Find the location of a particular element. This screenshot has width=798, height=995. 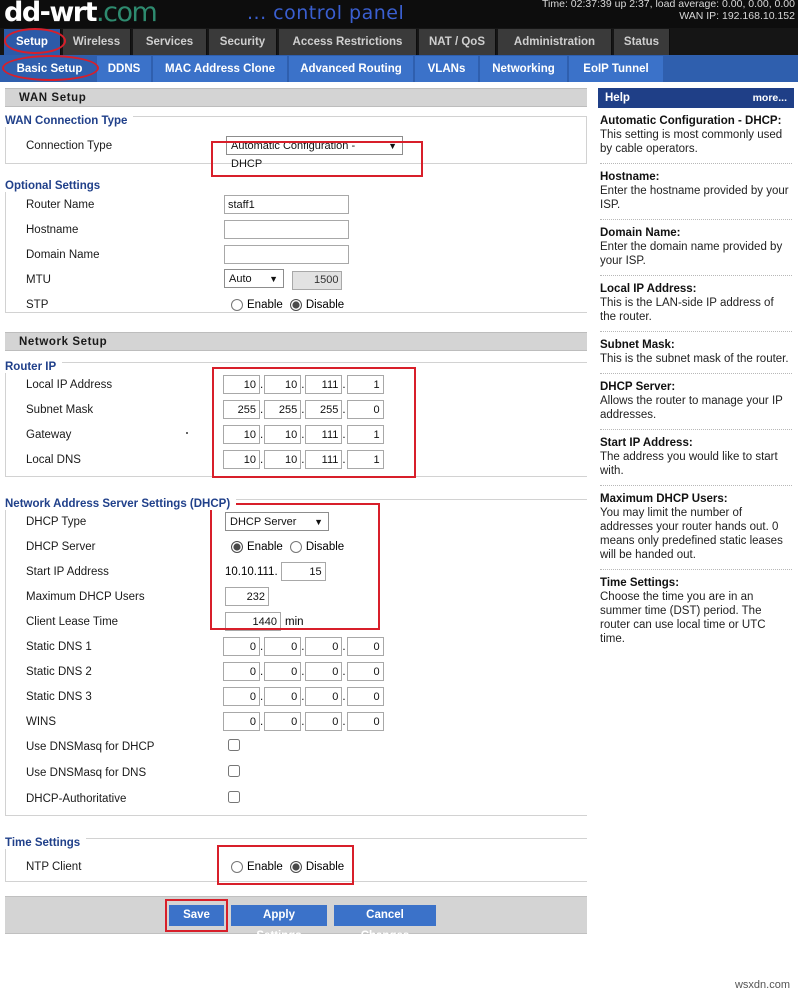

save-button: Save is located at coordinates (196, 915).